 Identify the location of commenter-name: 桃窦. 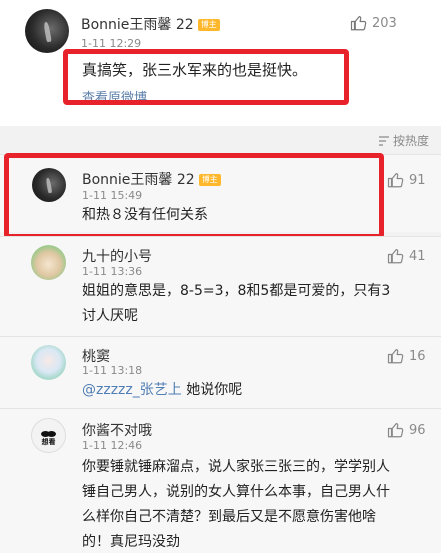
(96, 356).